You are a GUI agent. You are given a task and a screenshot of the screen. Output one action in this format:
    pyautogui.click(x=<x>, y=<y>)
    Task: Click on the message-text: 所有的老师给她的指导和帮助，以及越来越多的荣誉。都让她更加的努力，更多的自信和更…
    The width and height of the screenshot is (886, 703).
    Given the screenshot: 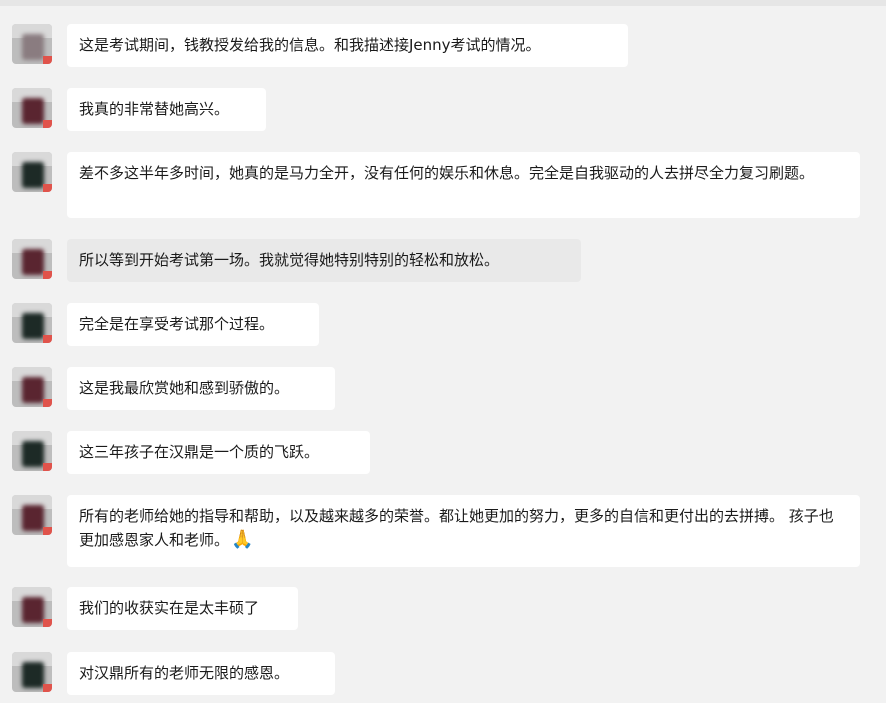 What is the action you would take?
    pyautogui.click(x=456, y=528)
    